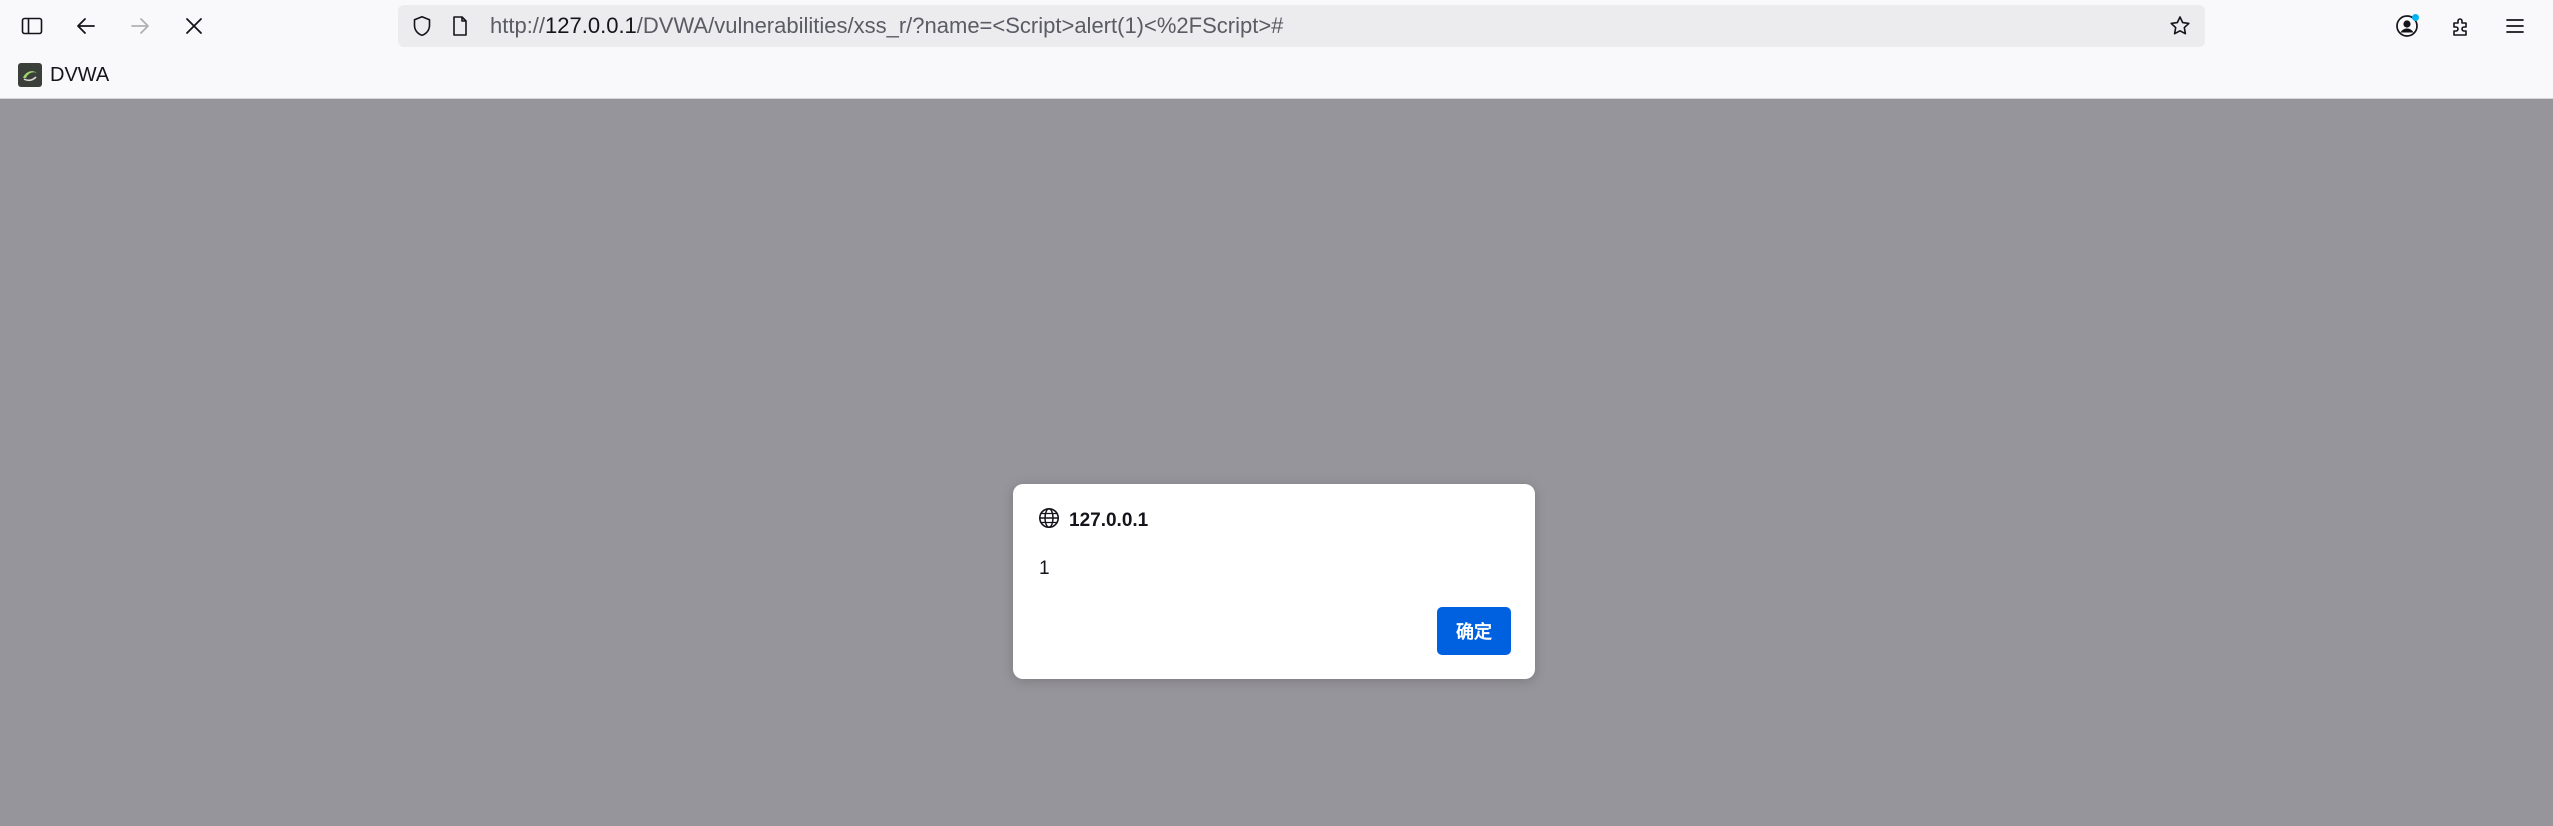  I want to click on menu-button, so click(2515, 26).